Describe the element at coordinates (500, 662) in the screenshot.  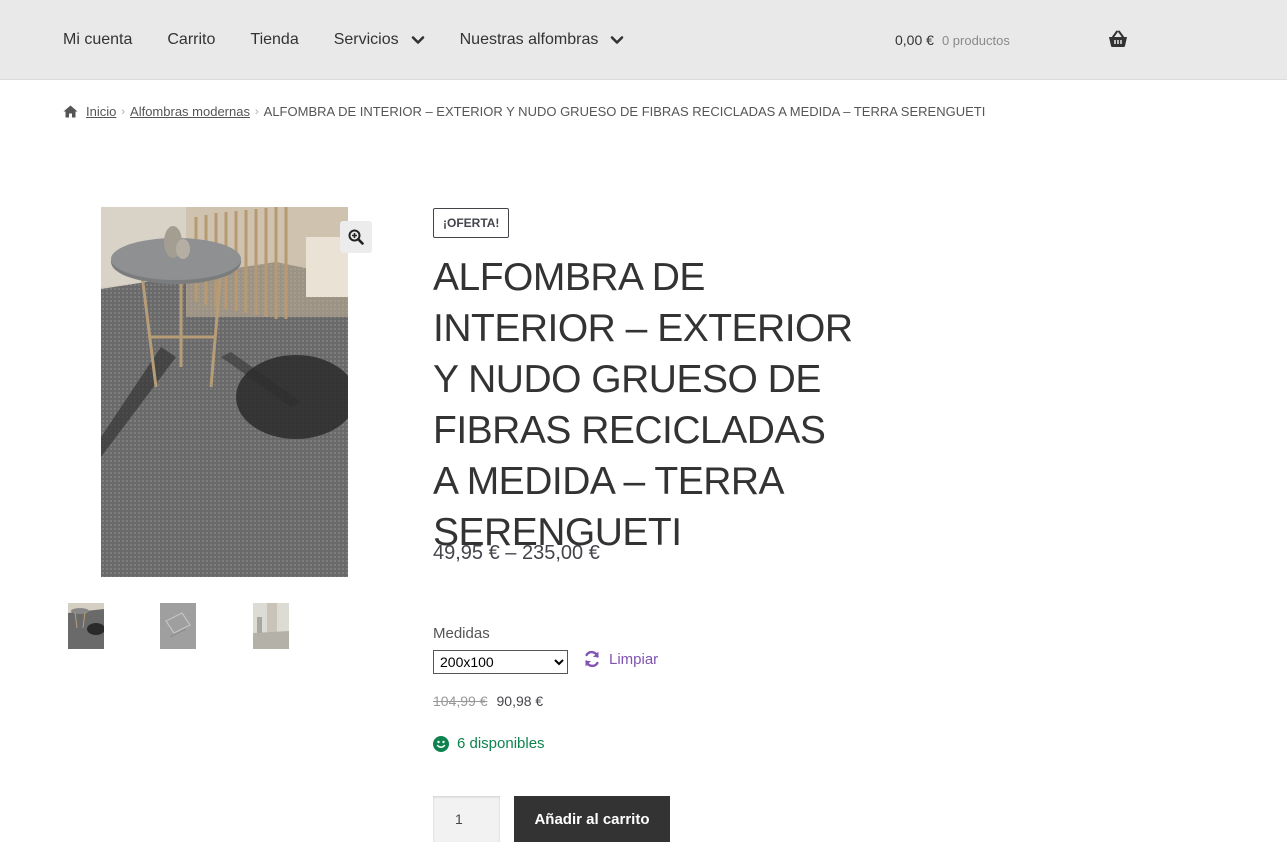
I see `size-select: 200x100` at that location.